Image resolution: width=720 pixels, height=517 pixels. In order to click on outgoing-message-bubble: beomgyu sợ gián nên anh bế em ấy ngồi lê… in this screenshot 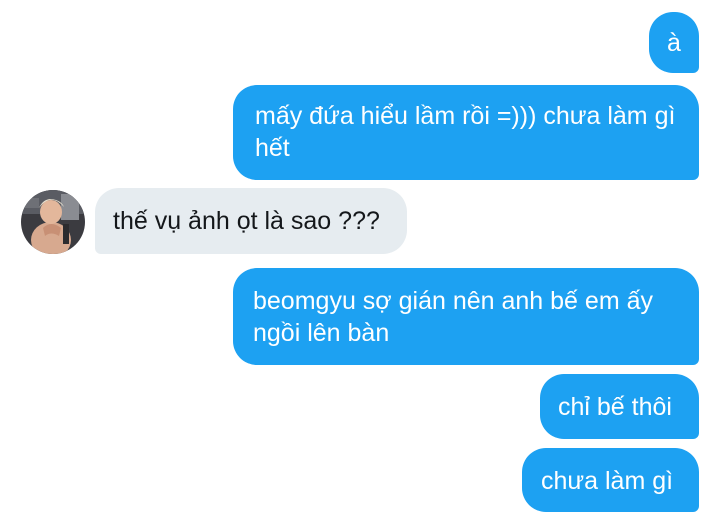, I will do `click(466, 316)`.